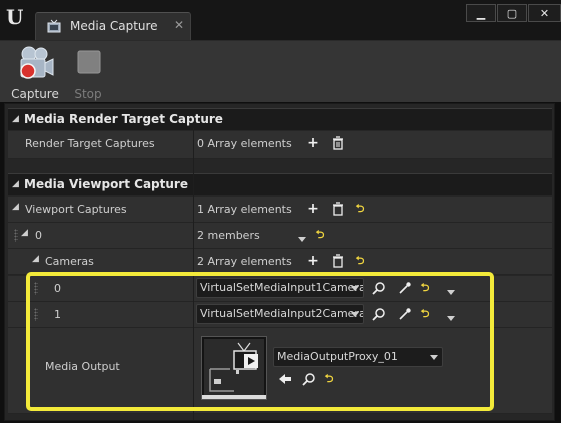 Image resolution: width=561 pixels, height=423 pixels. I want to click on ue-logo-icon: U, so click(15, 17).